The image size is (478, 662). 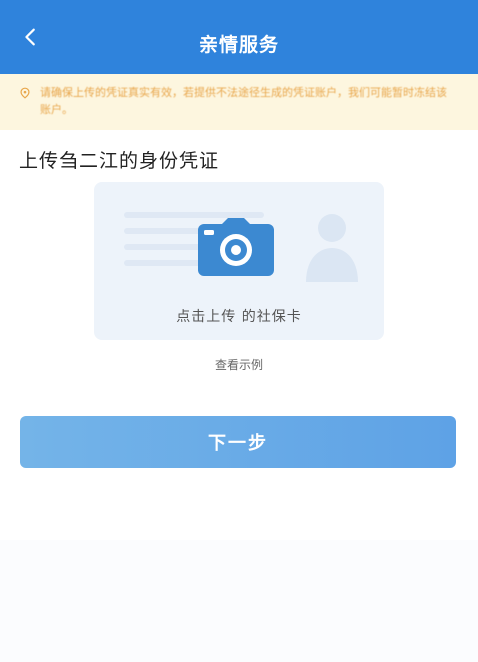 What do you see at coordinates (243, 101) in the screenshot?
I see `notice-text: 请确保上传的凭证真实有效，若提供不法途径生成的凭证账户，我们可能暂时冻结该账户。` at bounding box center [243, 101].